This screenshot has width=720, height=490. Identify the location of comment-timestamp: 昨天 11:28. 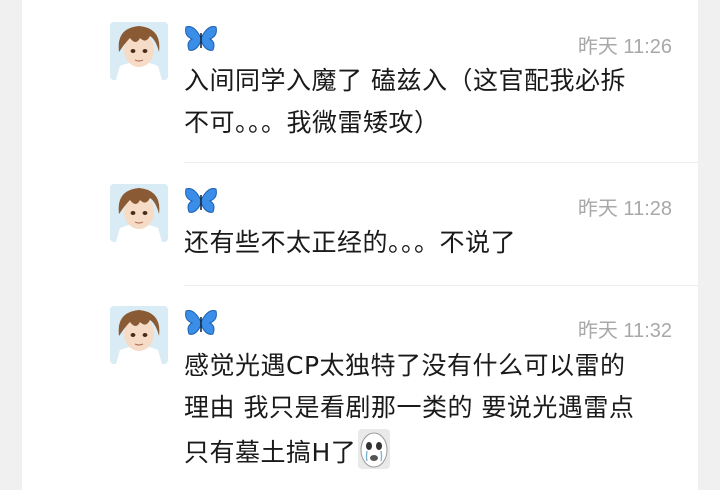
(624, 209).